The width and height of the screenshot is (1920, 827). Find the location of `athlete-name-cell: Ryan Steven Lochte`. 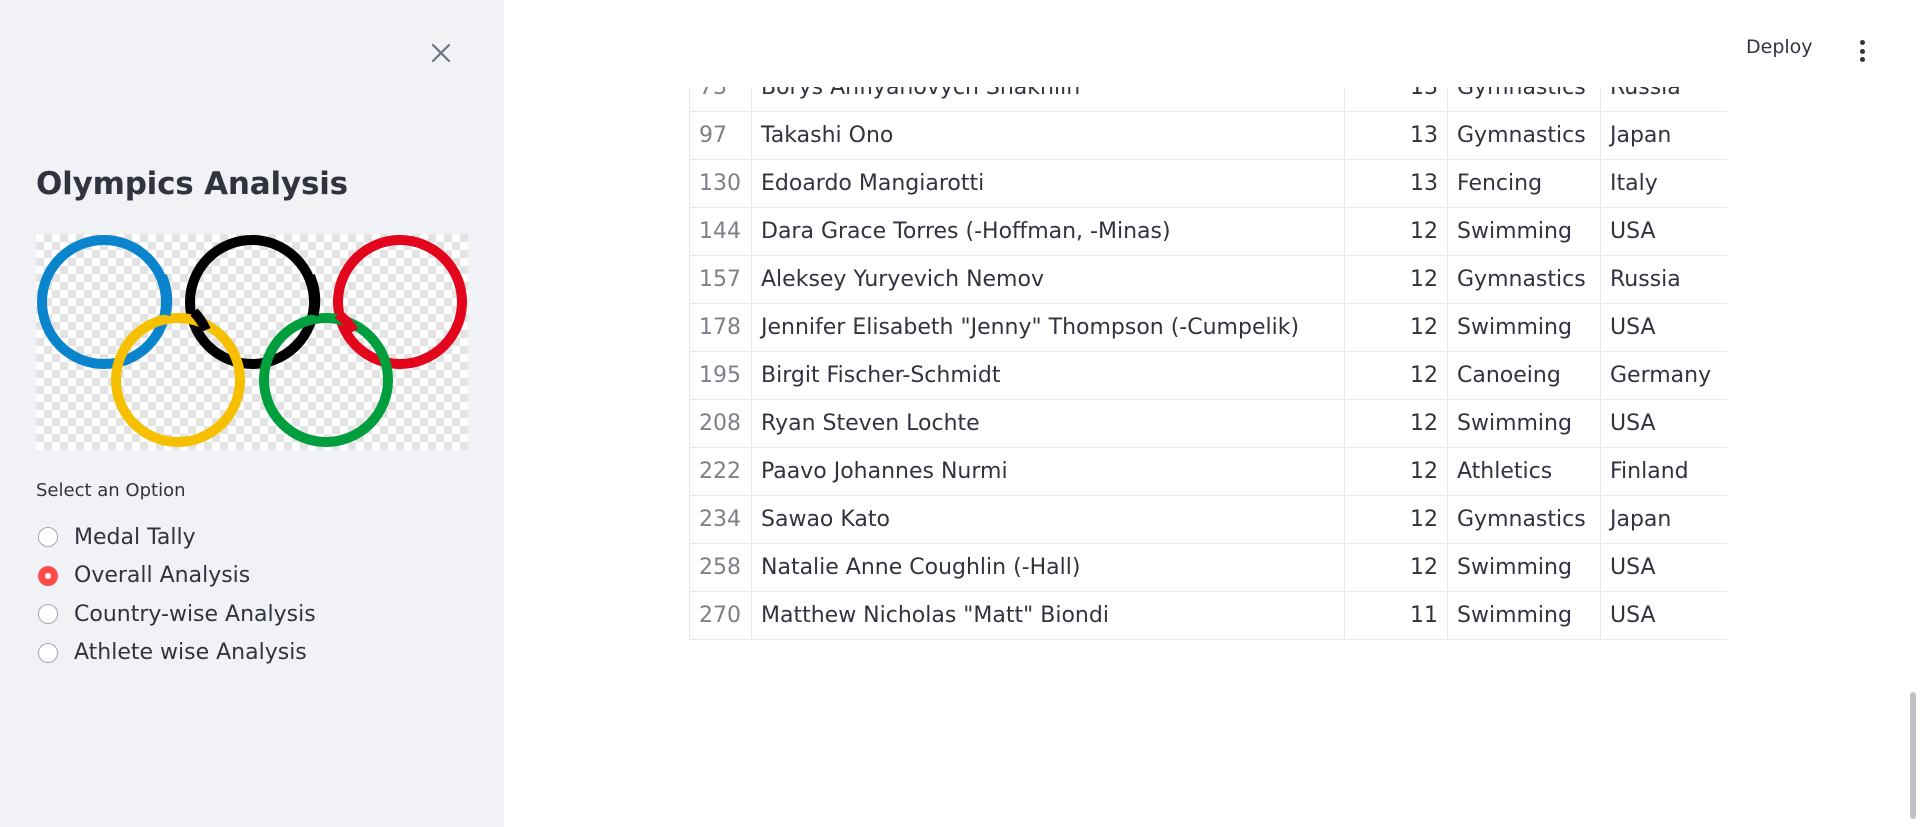

athlete-name-cell: Ryan Steven Lochte is located at coordinates (1048, 423).